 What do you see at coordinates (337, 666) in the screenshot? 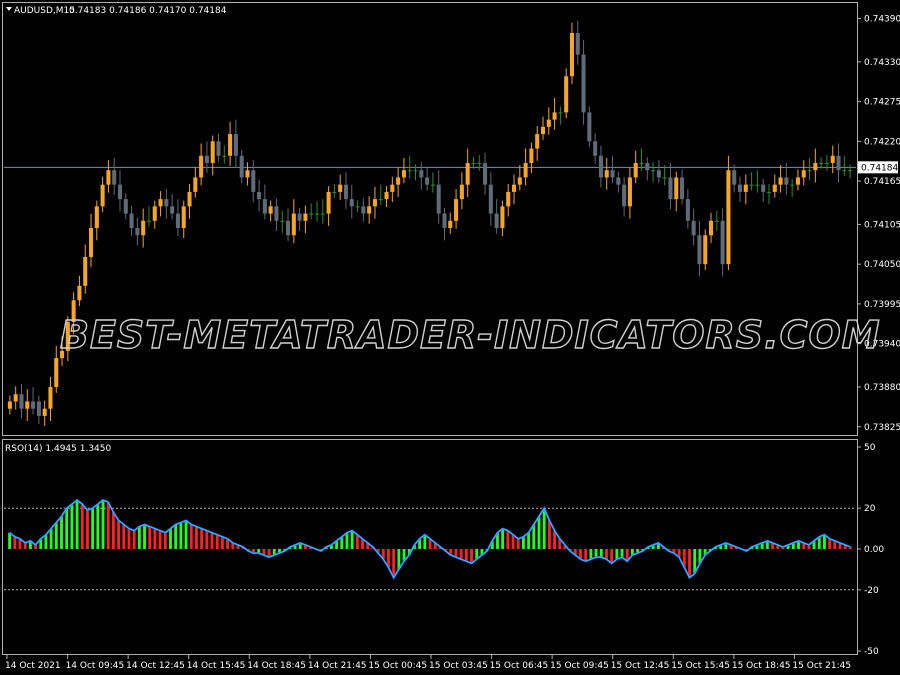
I see `time-tick-label: 14 Oct 21:45` at bounding box center [337, 666].